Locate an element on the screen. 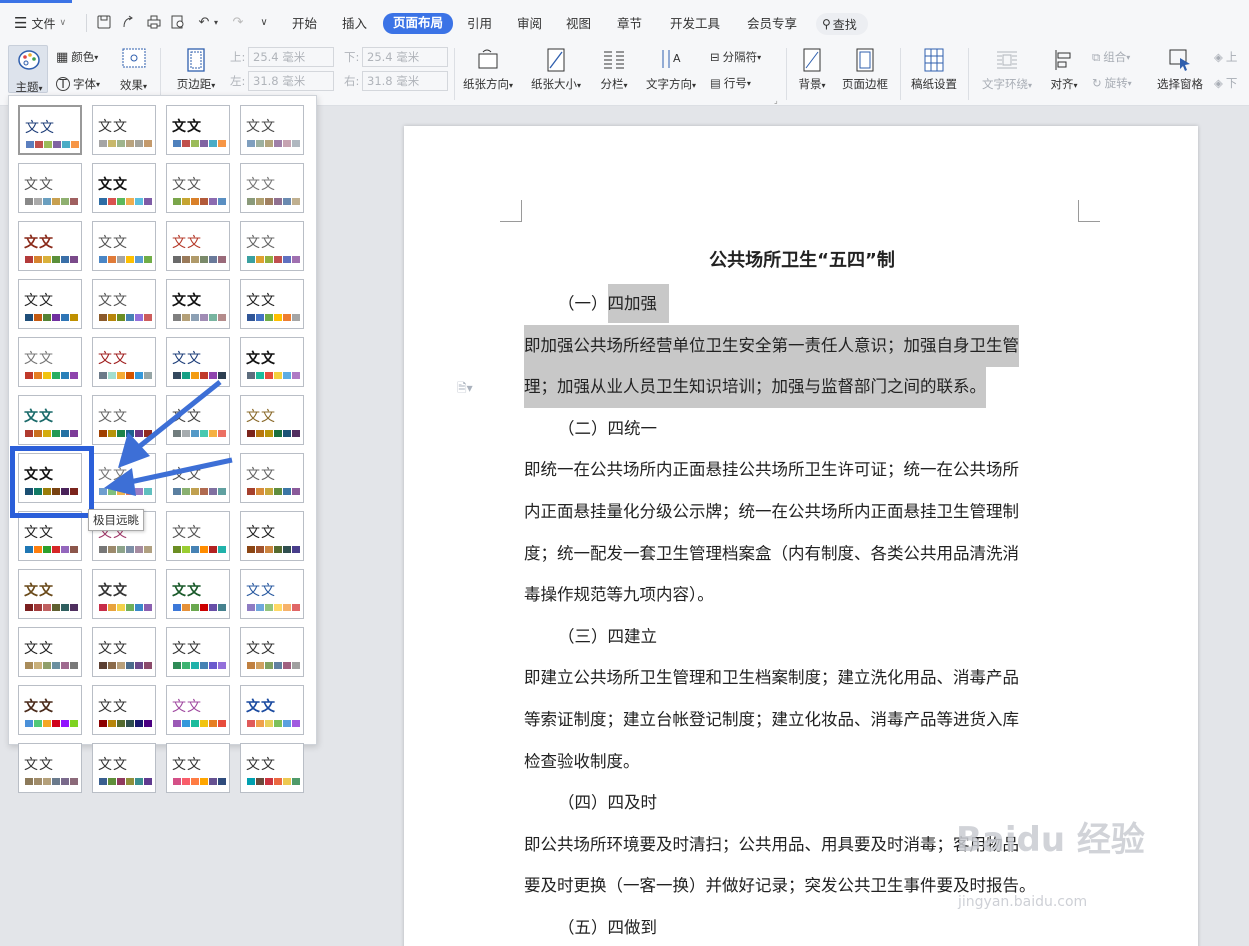  tab-references: 引用 is located at coordinates (479, 24).